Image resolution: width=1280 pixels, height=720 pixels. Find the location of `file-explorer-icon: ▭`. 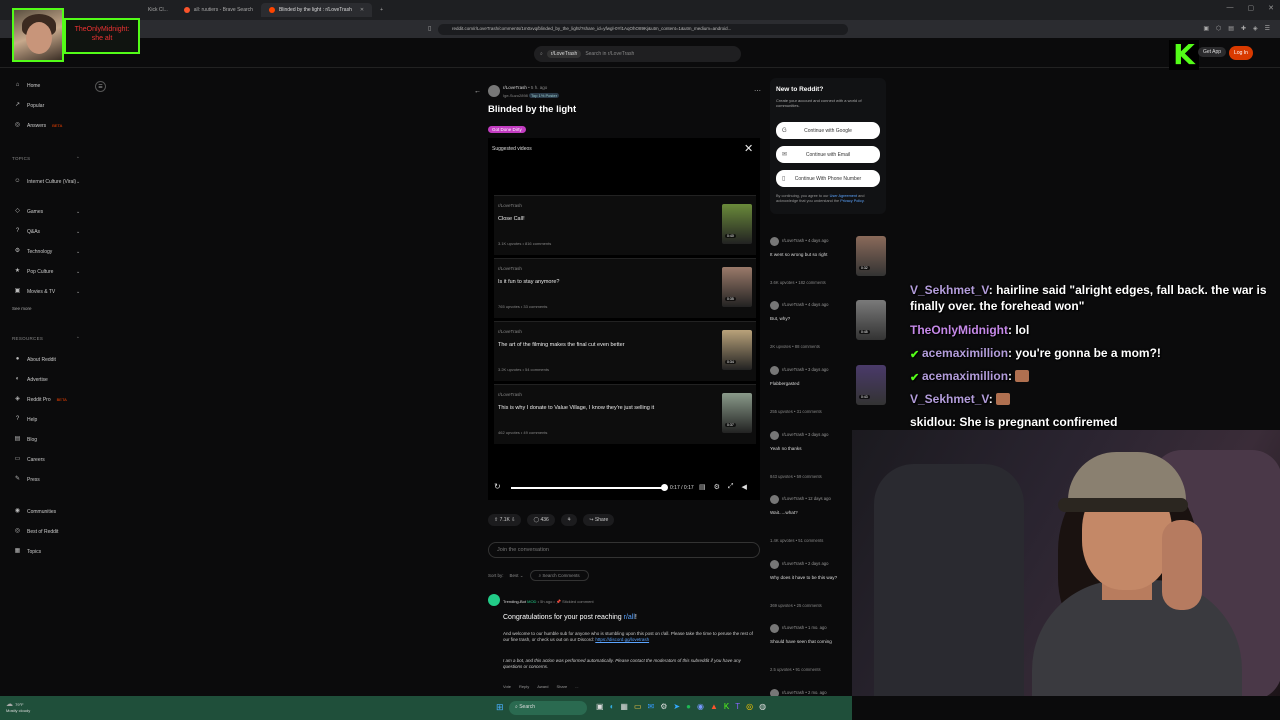

file-explorer-icon: ▭ is located at coordinates (638, 706).